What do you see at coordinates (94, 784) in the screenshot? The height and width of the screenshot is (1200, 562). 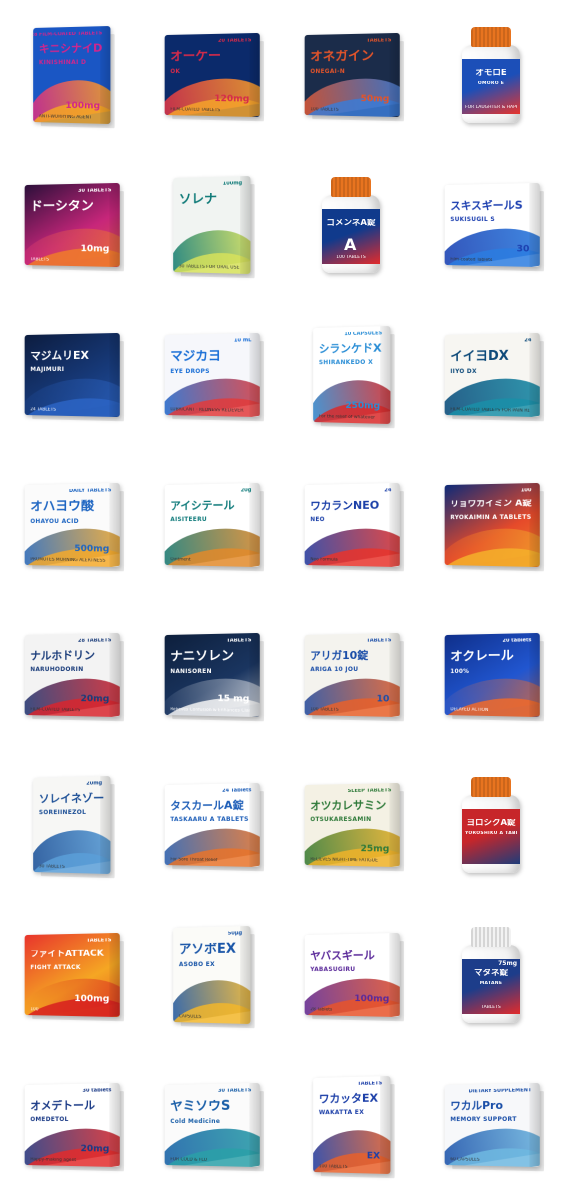 I see `box-top-text: 20mg` at bounding box center [94, 784].